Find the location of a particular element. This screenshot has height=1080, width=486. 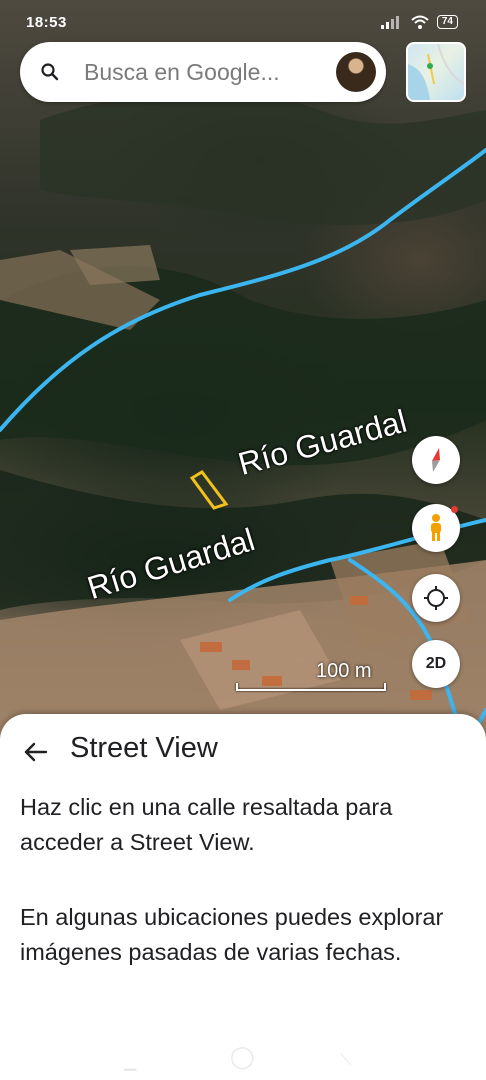

avatar is located at coordinates (356, 72).